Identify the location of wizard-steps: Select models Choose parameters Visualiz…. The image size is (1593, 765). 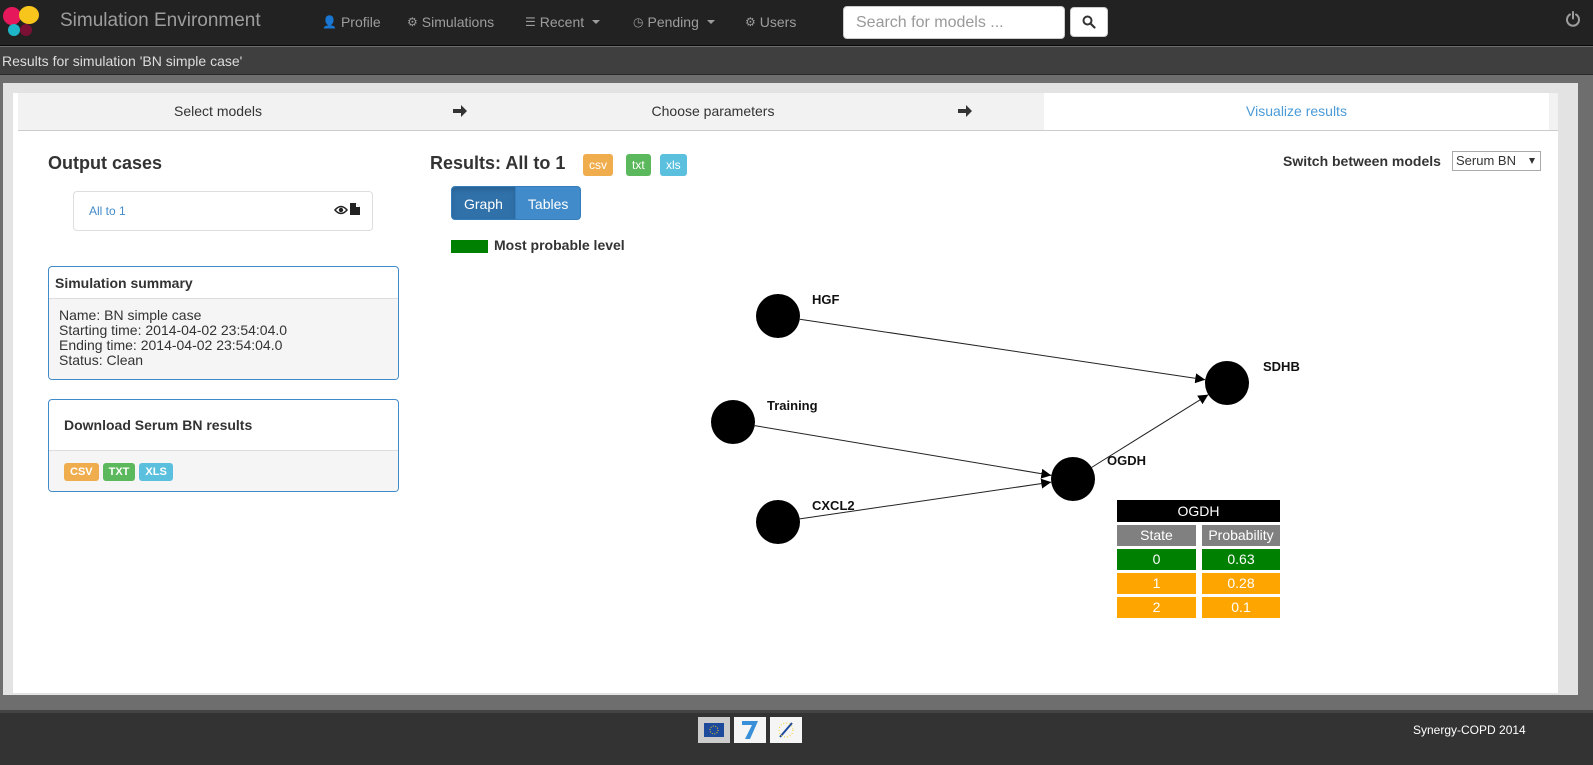
(788, 112).